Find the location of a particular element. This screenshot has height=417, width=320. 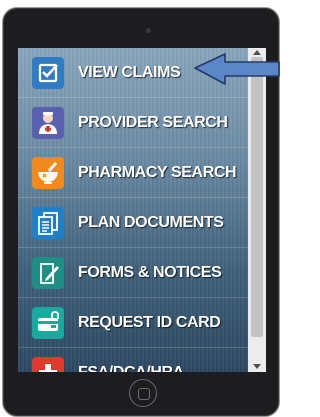

menu-item-fsa-dca-hra: FSA/DCA/HRA is located at coordinates (133, 360).